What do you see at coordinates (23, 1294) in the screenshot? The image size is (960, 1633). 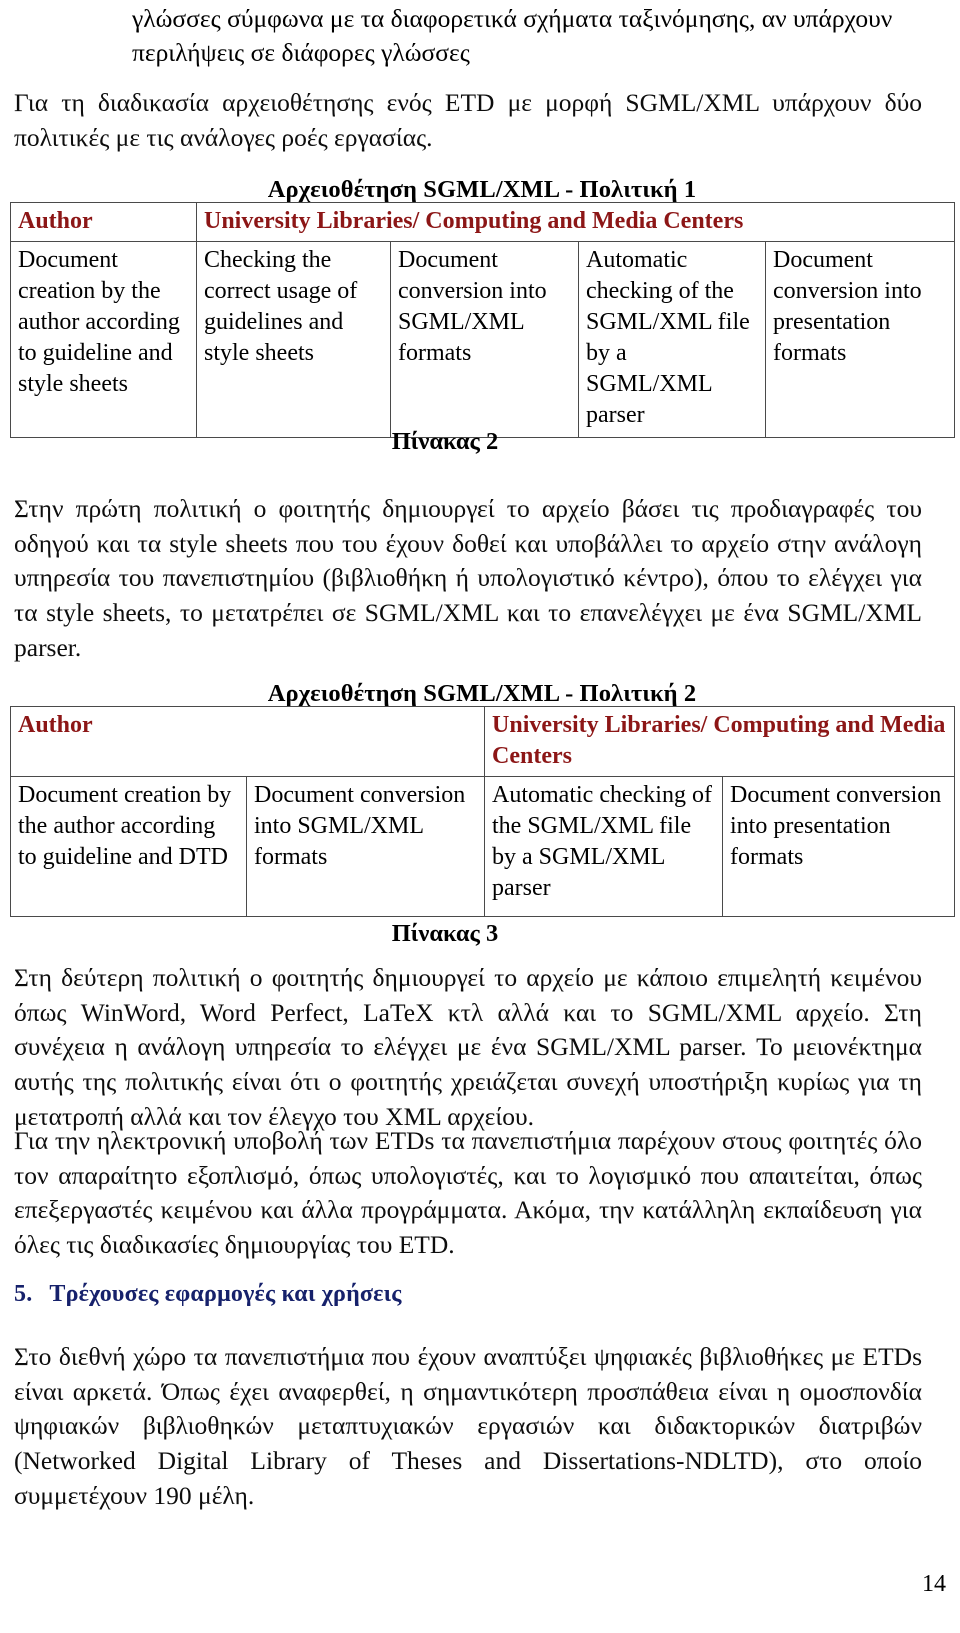 I see `section-number: 5.` at bounding box center [23, 1294].